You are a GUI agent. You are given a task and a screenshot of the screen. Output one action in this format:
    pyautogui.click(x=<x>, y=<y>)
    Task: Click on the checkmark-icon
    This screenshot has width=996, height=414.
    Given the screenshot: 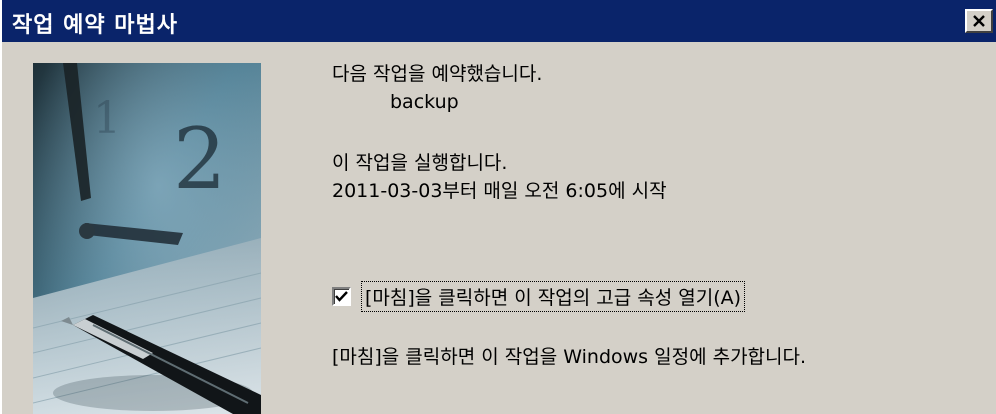 What is the action you would take?
    pyautogui.click(x=341, y=296)
    